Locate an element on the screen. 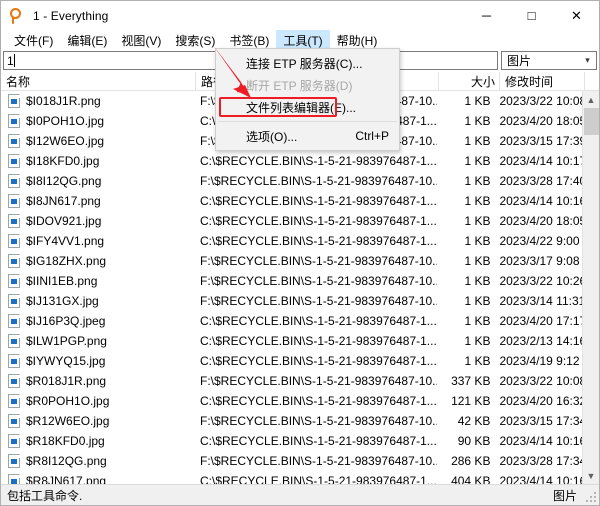 The height and width of the screenshot is (506, 600). file-name-label: $IG18ZHX.png is located at coordinates (66, 261).